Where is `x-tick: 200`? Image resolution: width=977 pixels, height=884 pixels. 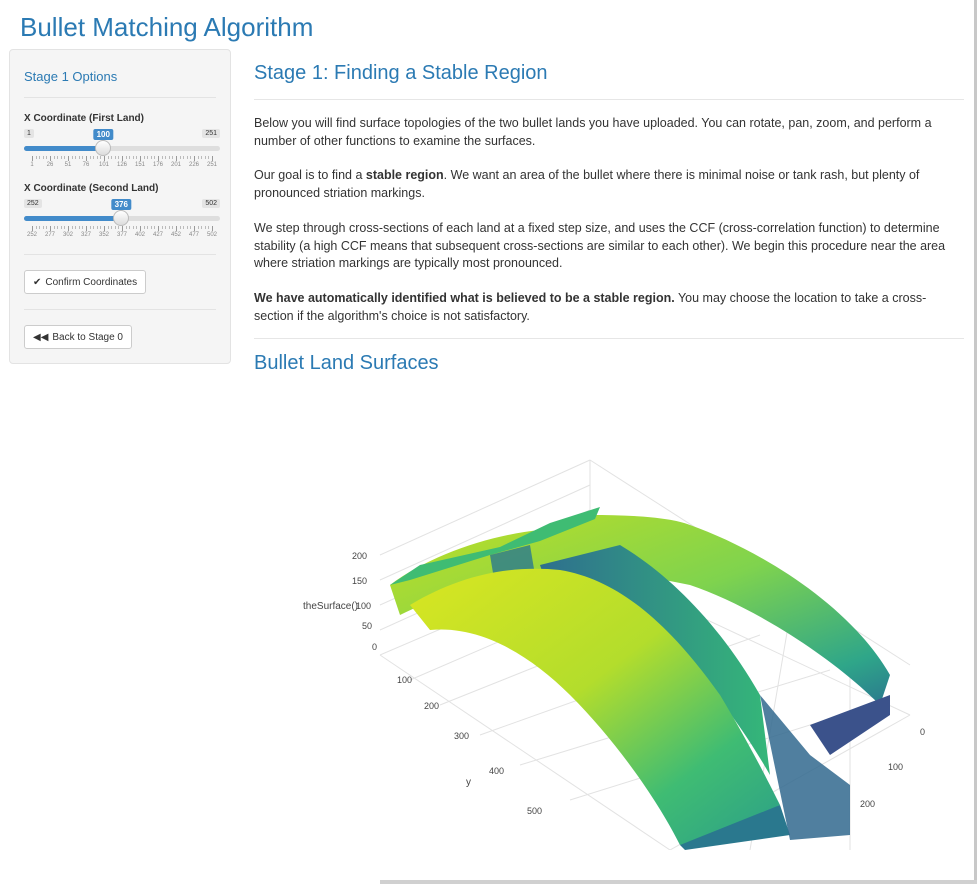 x-tick: 200 is located at coordinates (867, 804).